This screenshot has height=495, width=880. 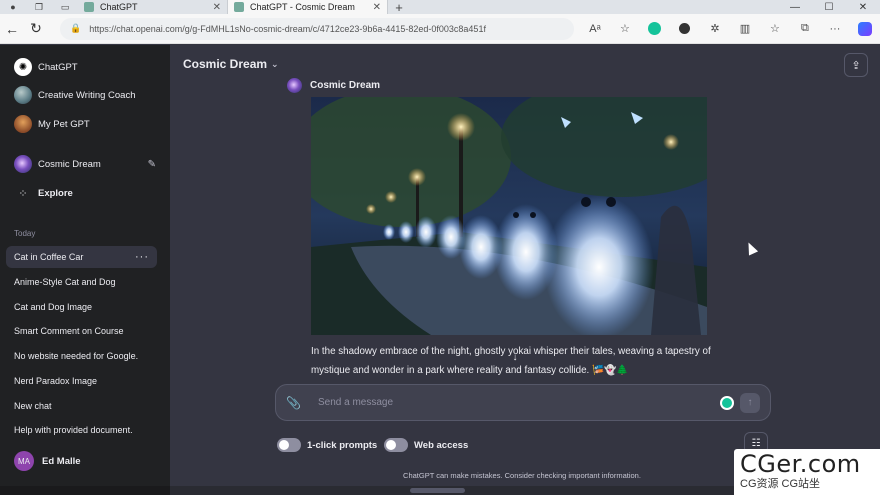 What do you see at coordinates (81, 406) in the screenshot?
I see `chat-item: New chat` at bounding box center [81, 406].